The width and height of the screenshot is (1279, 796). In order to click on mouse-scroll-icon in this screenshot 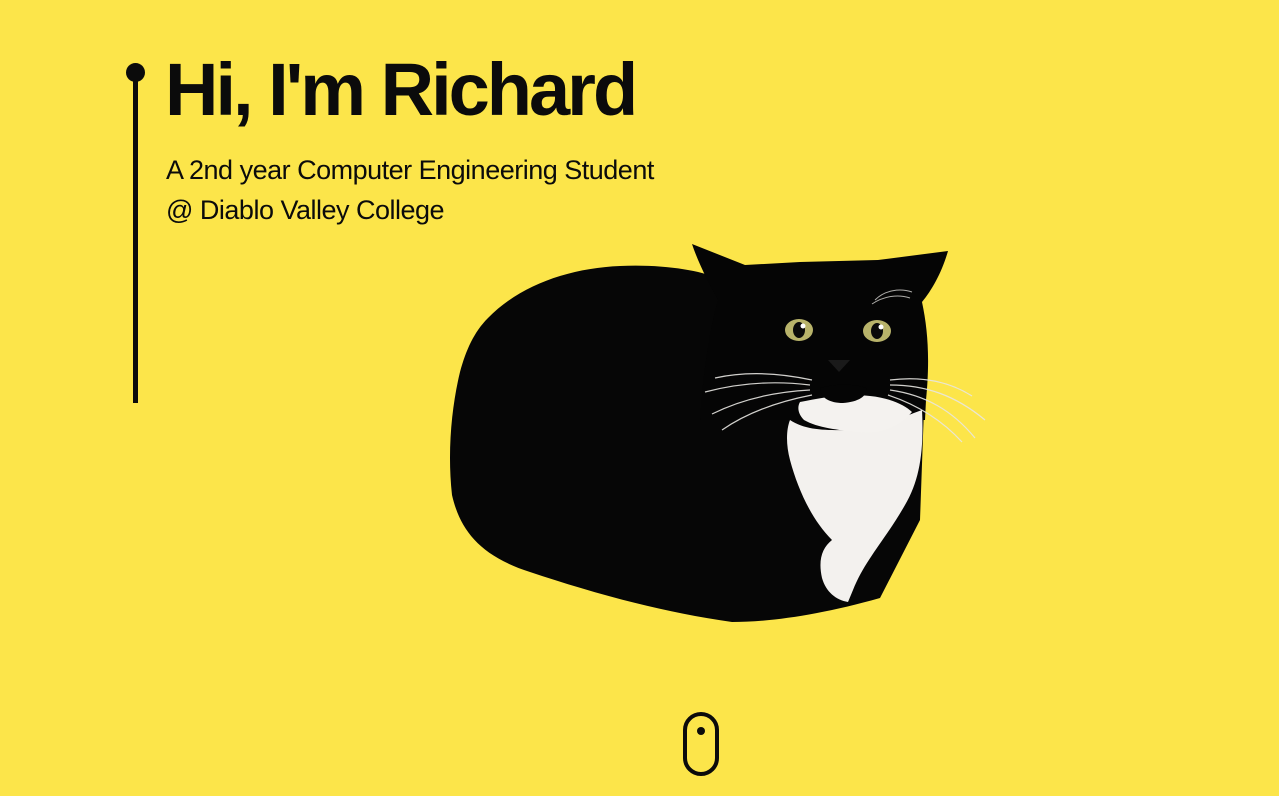, I will do `click(701, 744)`.